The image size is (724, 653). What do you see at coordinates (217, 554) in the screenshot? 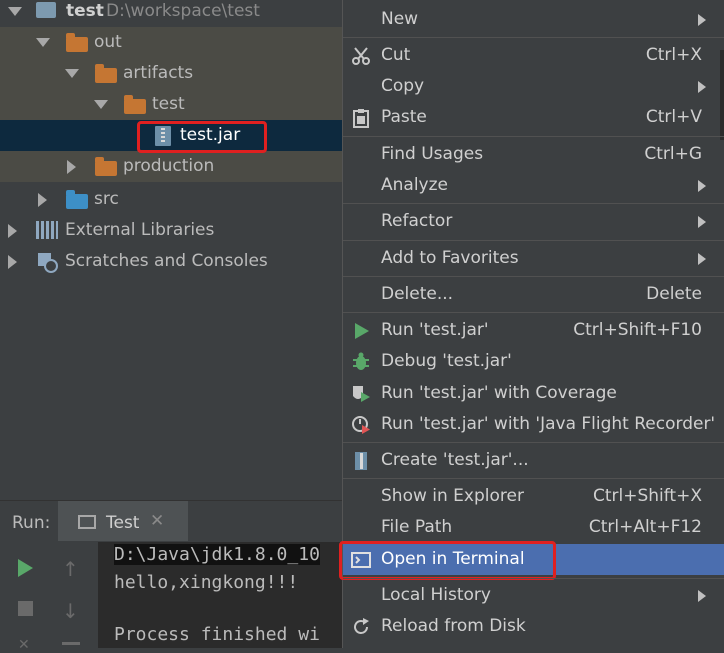
I see `console-line: D:\Java\jdk1.8.0_10` at bounding box center [217, 554].